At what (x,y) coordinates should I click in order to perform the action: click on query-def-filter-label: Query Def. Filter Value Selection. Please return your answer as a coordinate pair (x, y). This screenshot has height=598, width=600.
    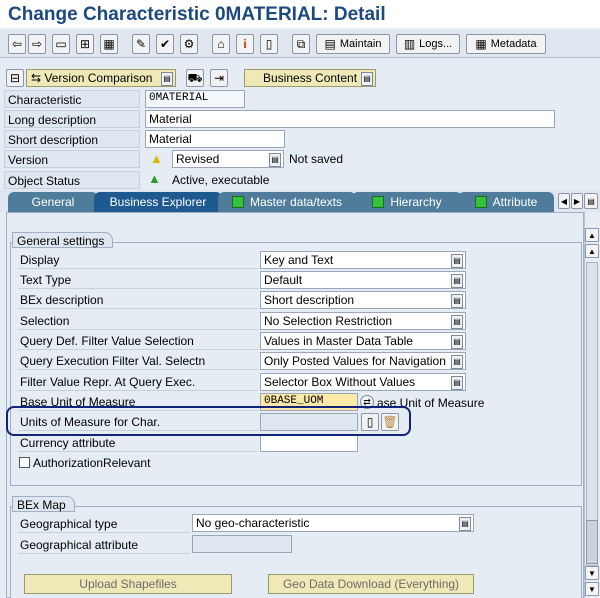
    Looking at the image, I should click on (138, 341).